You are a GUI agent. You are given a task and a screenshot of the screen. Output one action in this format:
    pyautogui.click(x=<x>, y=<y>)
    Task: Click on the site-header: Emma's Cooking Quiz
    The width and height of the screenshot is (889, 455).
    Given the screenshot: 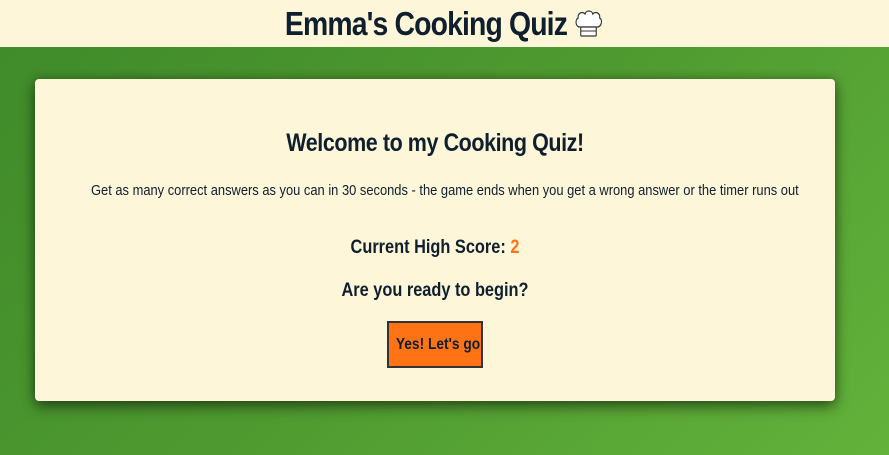 What is the action you would take?
    pyautogui.click(x=444, y=23)
    